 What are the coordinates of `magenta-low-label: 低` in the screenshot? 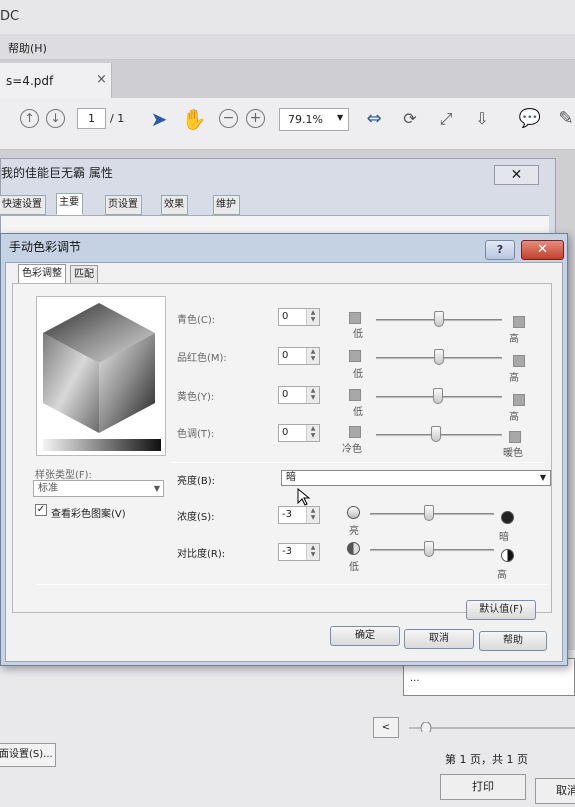 It's located at (358, 374).